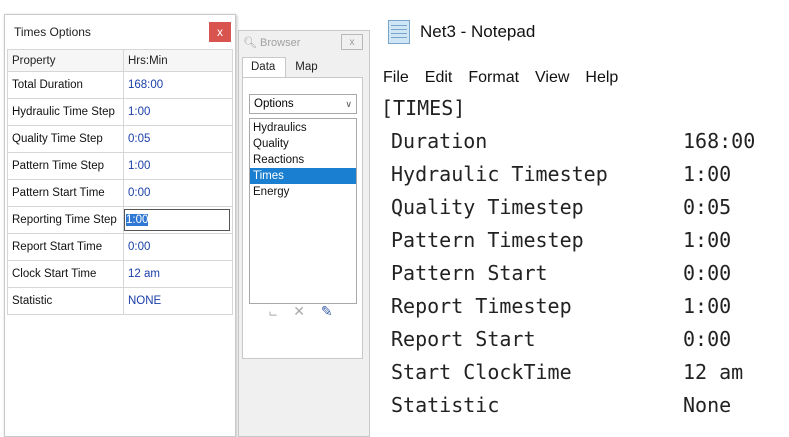 The width and height of the screenshot is (789, 437). What do you see at coordinates (561, 174) in the screenshot?
I see `text-line: Hydraulic Timestep 1:00` at bounding box center [561, 174].